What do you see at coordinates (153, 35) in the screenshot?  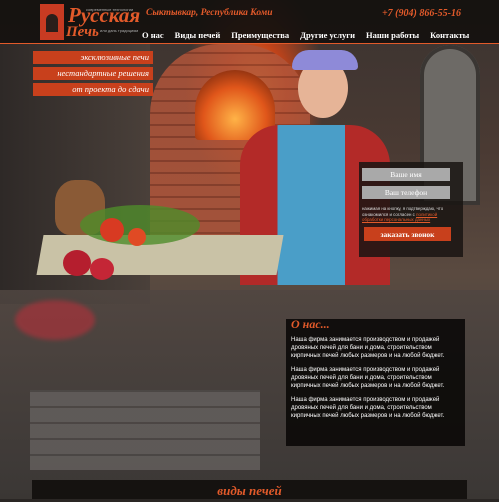 I see `nav-item-about: О нас` at bounding box center [153, 35].